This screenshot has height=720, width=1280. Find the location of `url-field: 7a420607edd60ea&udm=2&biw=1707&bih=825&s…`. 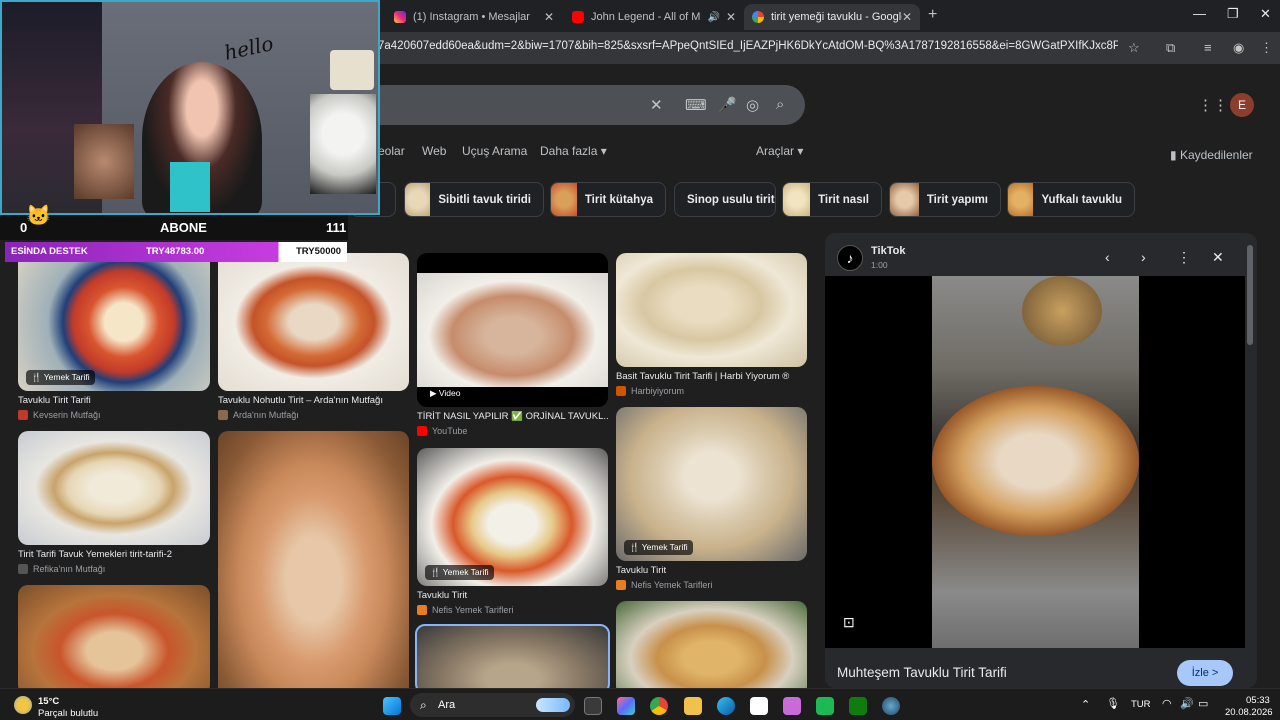

url-field: 7a420607edd60ea&udm=2&biw=1707&bih=825&s… is located at coordinates (748, 46).